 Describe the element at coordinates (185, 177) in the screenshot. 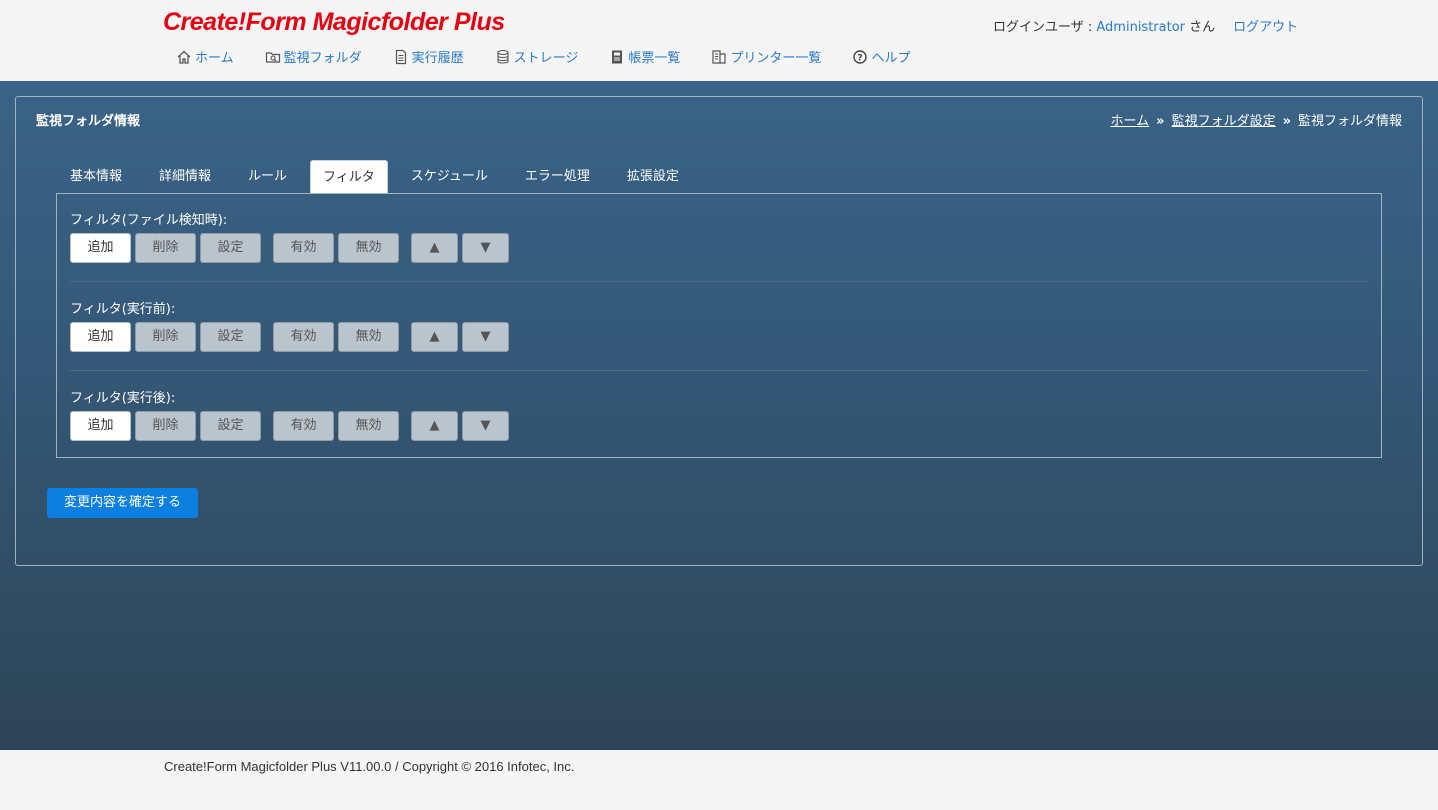

I see `tab-detail-info: 詳細情報` at that location.